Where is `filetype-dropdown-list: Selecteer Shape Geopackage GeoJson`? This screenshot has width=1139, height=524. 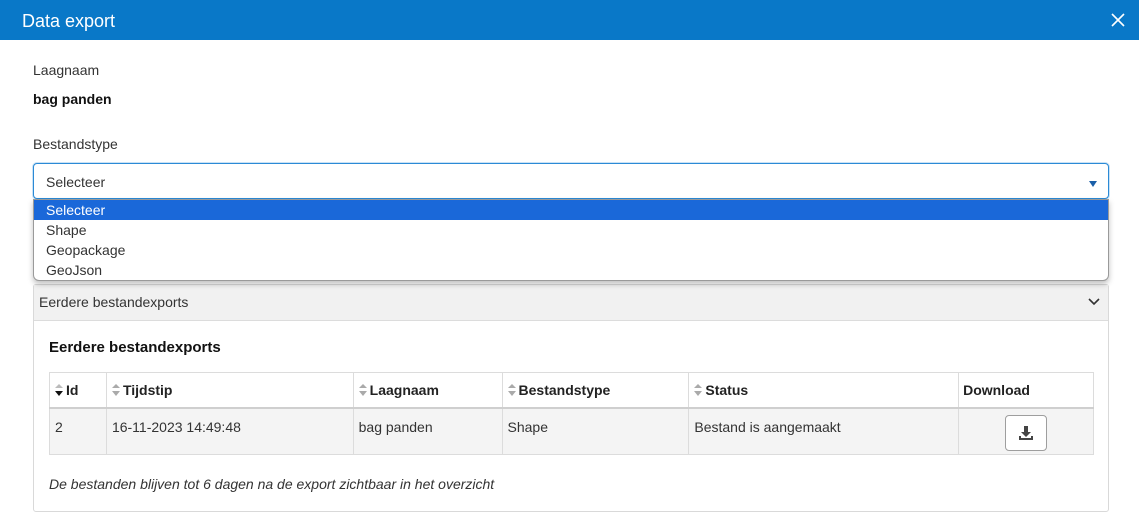 filetype-dropdown-list: Selecteer Shape Geopackage GeoJson is located at coordinates (571, 240).